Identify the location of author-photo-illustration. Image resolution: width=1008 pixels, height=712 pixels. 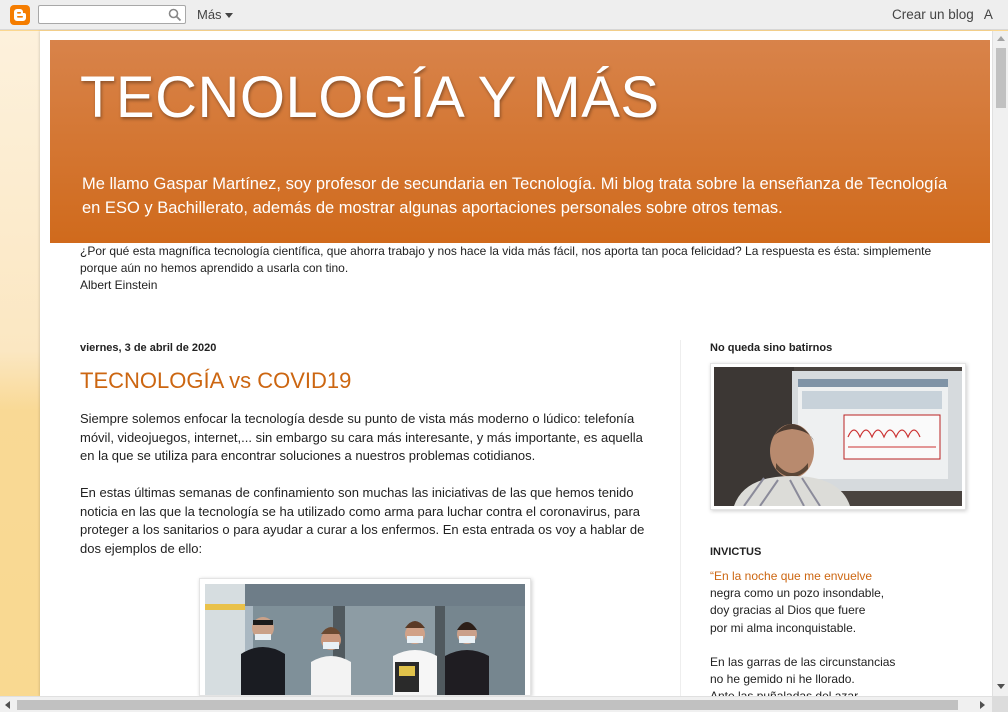
(838, 436).